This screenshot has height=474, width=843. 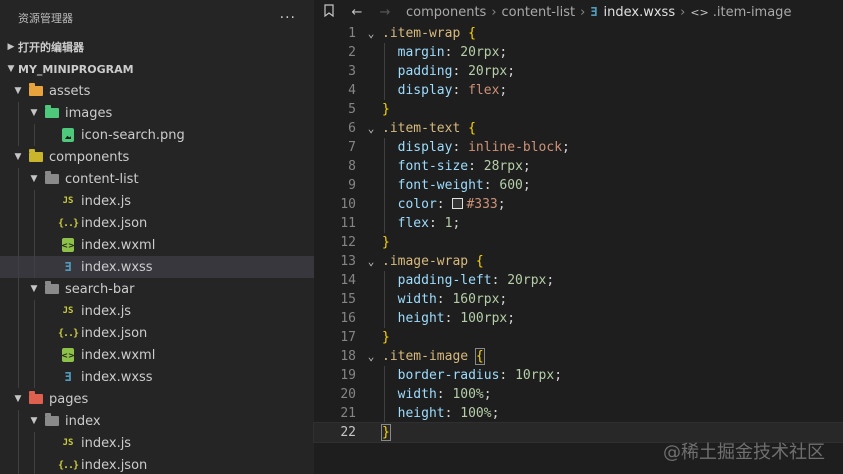 What do you see at coordinates (425, 147) in the screenshot?
I see `token-prop: display` at bounding box center [425, 147].